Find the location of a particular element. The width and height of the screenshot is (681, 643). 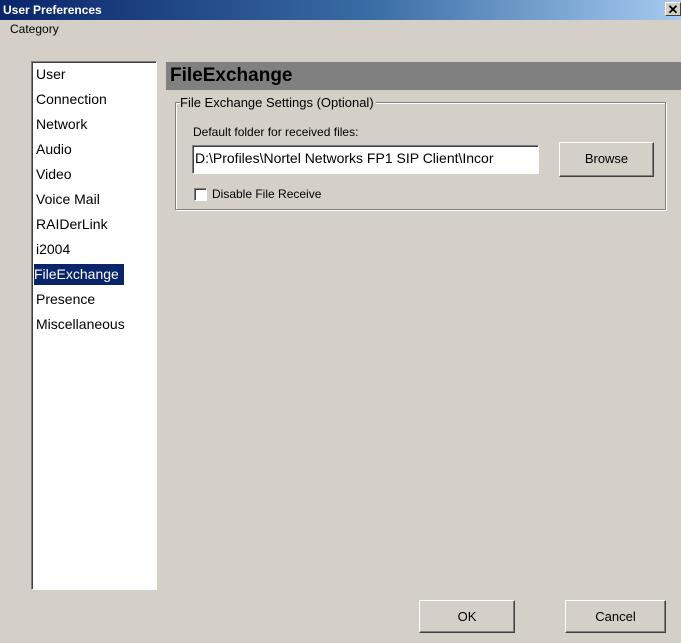

disable-file-receive-label: Disable File Receive is located at coordinates (266, 194).